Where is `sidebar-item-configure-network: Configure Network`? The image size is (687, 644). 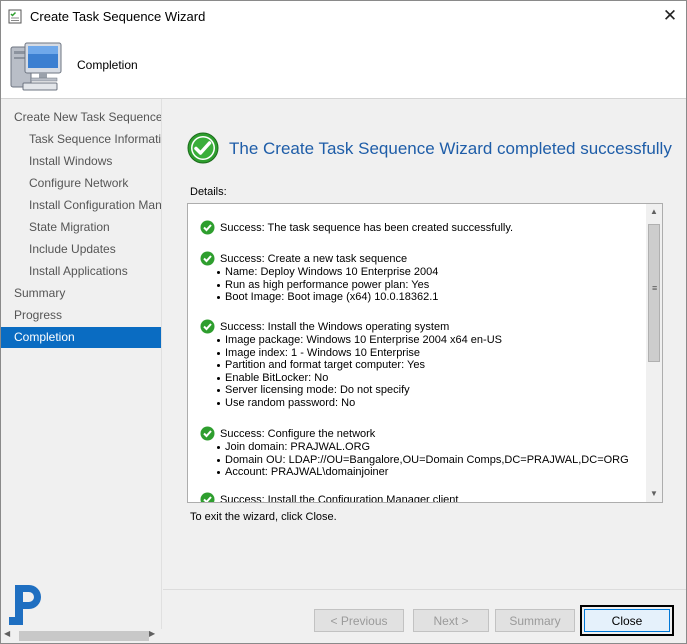
sidebar-item-configure-network: Configure Network is located at coordinates (95, 183).